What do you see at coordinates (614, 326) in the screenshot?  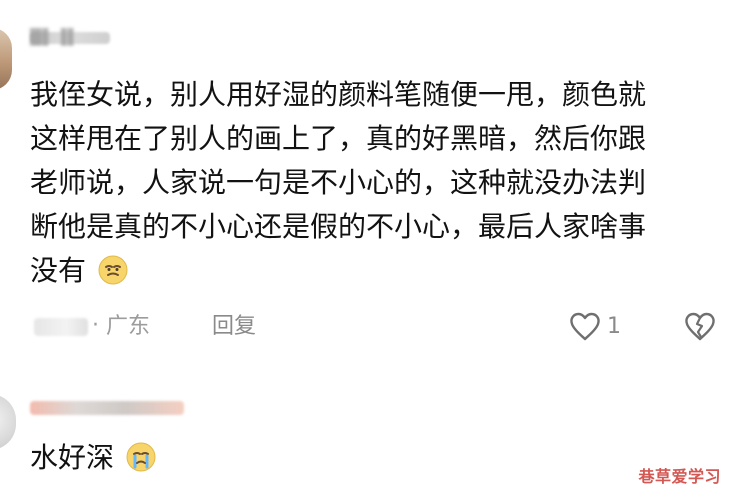 I see `like-count: 1` at bounding box center [614, 326].